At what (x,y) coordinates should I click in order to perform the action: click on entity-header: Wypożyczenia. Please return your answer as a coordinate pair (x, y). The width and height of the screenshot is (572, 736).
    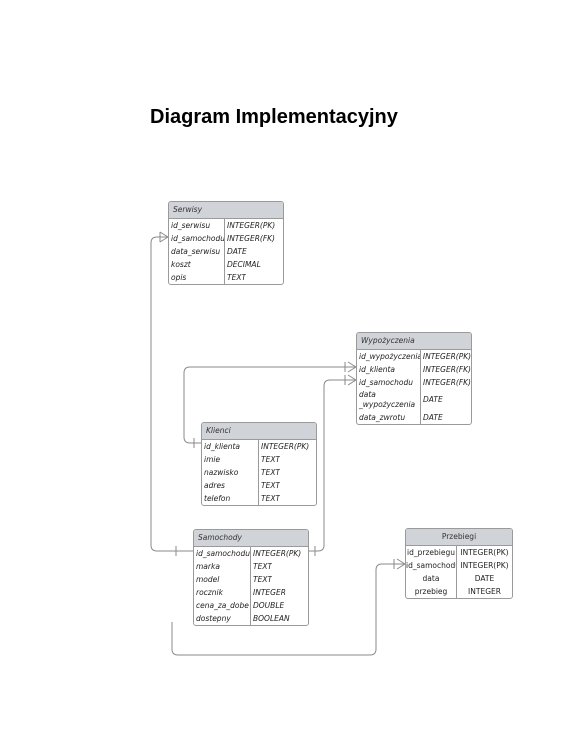
    Looking at the image, I should click on (414, 341).